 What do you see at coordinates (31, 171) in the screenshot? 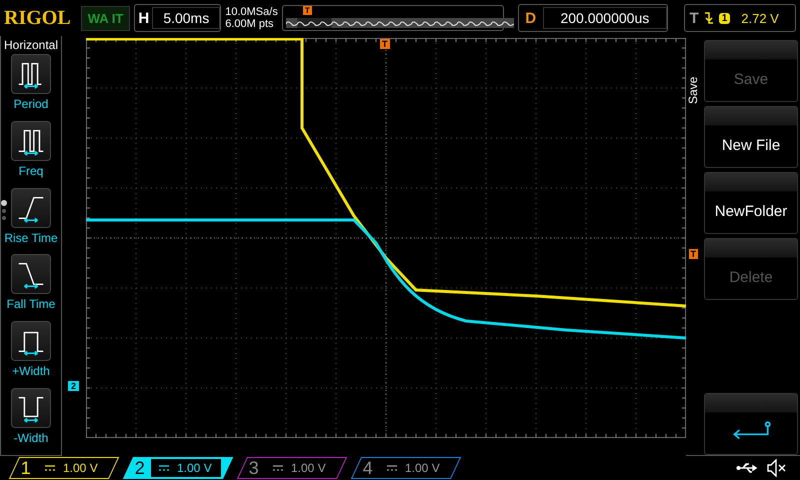
I see `measure-label: Freq` at bounding box center [31, 171].